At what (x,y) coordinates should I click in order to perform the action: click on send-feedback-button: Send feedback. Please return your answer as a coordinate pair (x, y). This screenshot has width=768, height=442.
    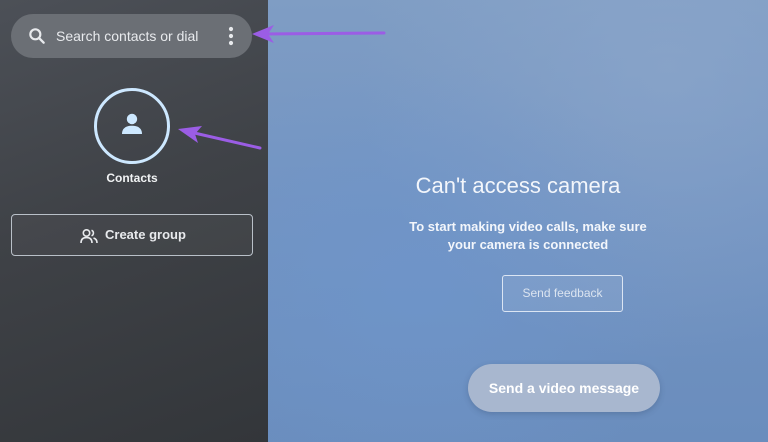
    Looking at the image, I should click on (562, 293).